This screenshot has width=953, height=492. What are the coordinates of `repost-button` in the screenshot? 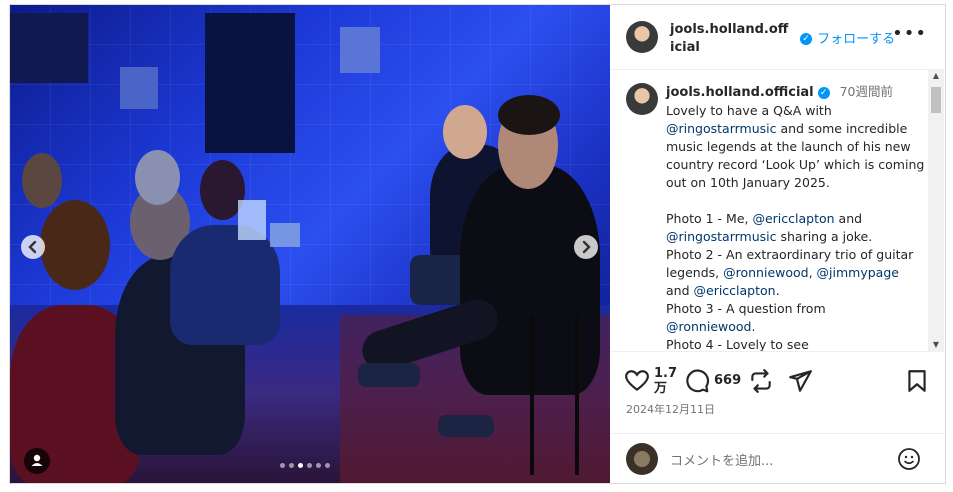 It's located at (761, 383).